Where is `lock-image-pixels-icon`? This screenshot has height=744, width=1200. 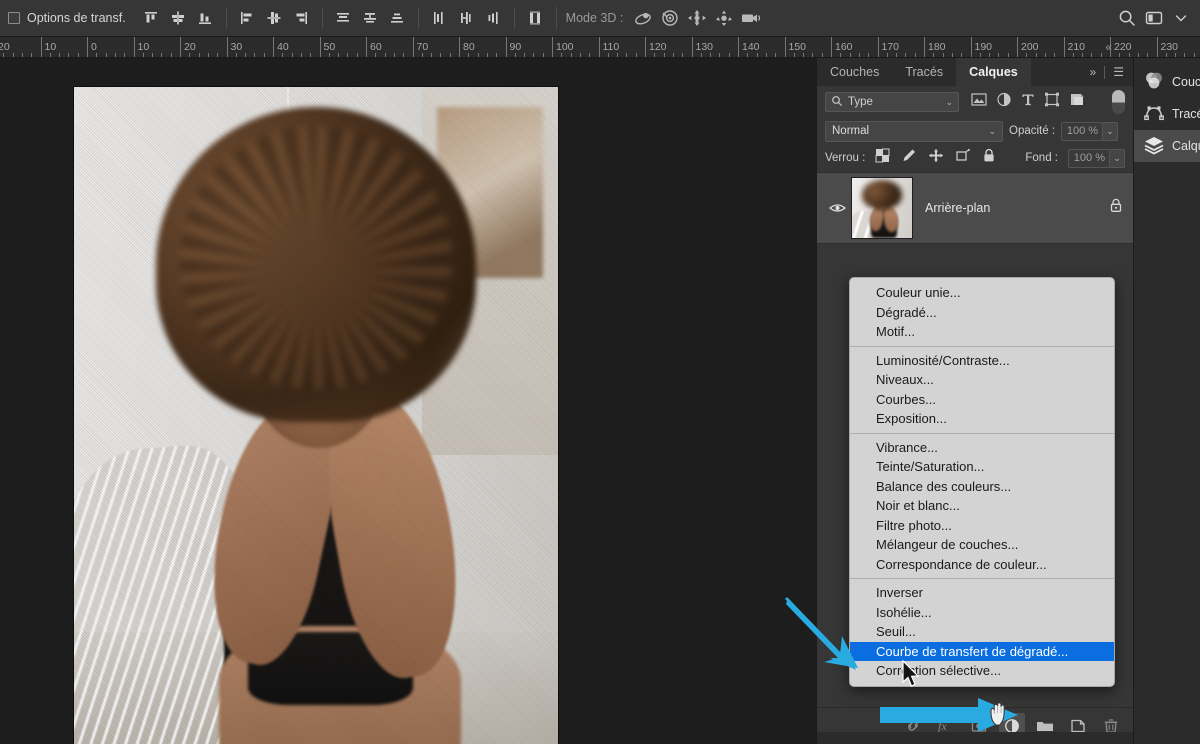
lock-image-pixels-icon is located at coordinates (909, 158).